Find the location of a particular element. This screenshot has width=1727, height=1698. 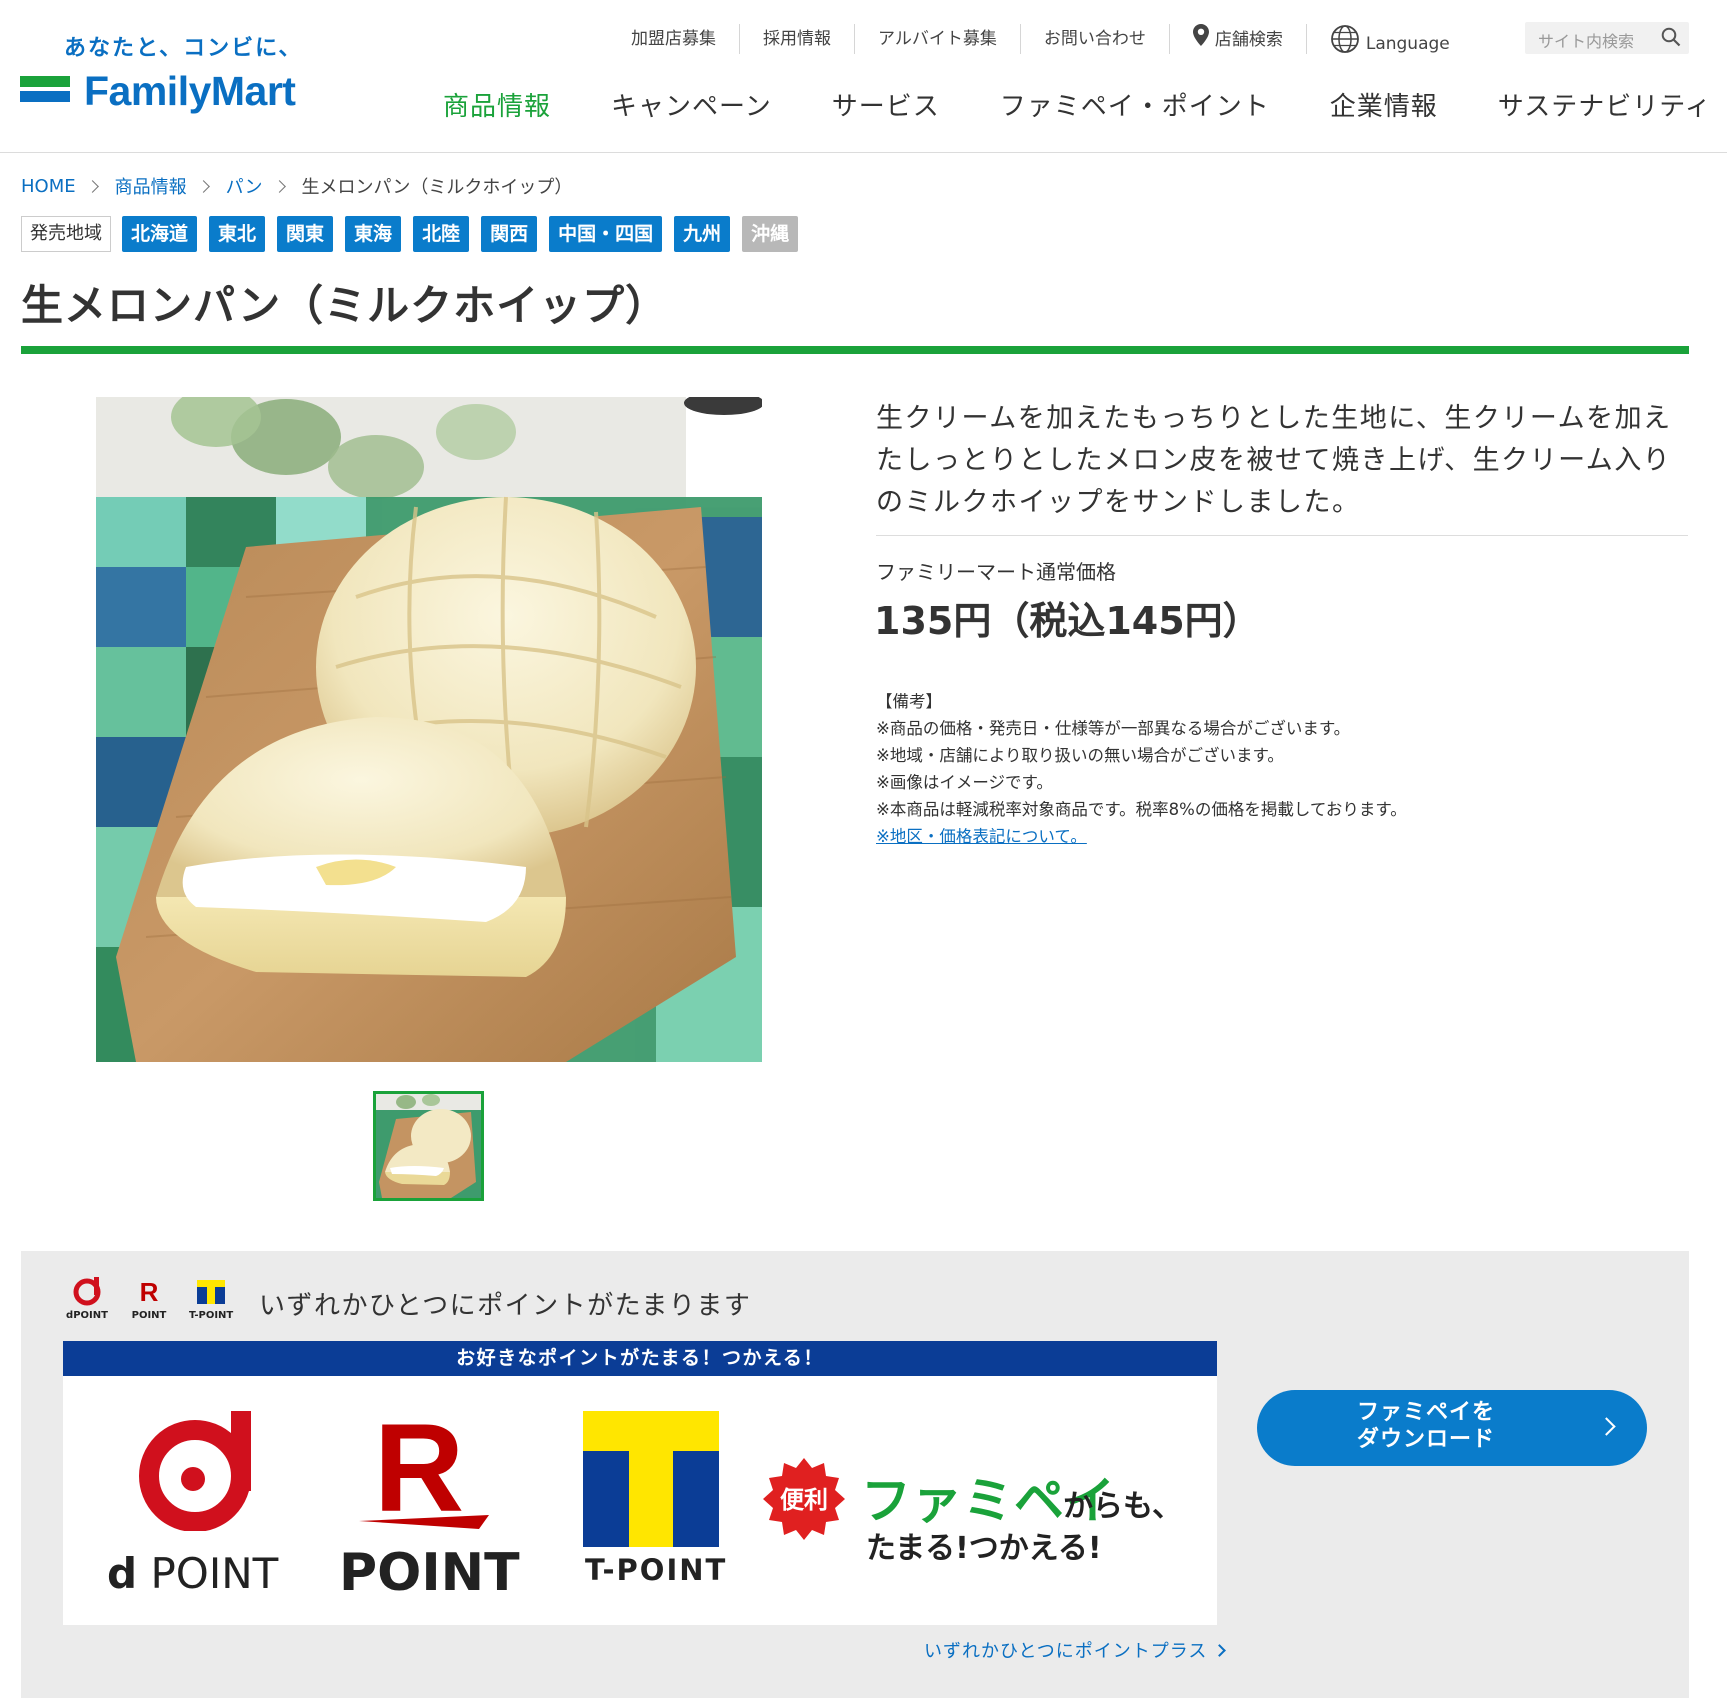

search-icon is located at coordinates (1671, 39).